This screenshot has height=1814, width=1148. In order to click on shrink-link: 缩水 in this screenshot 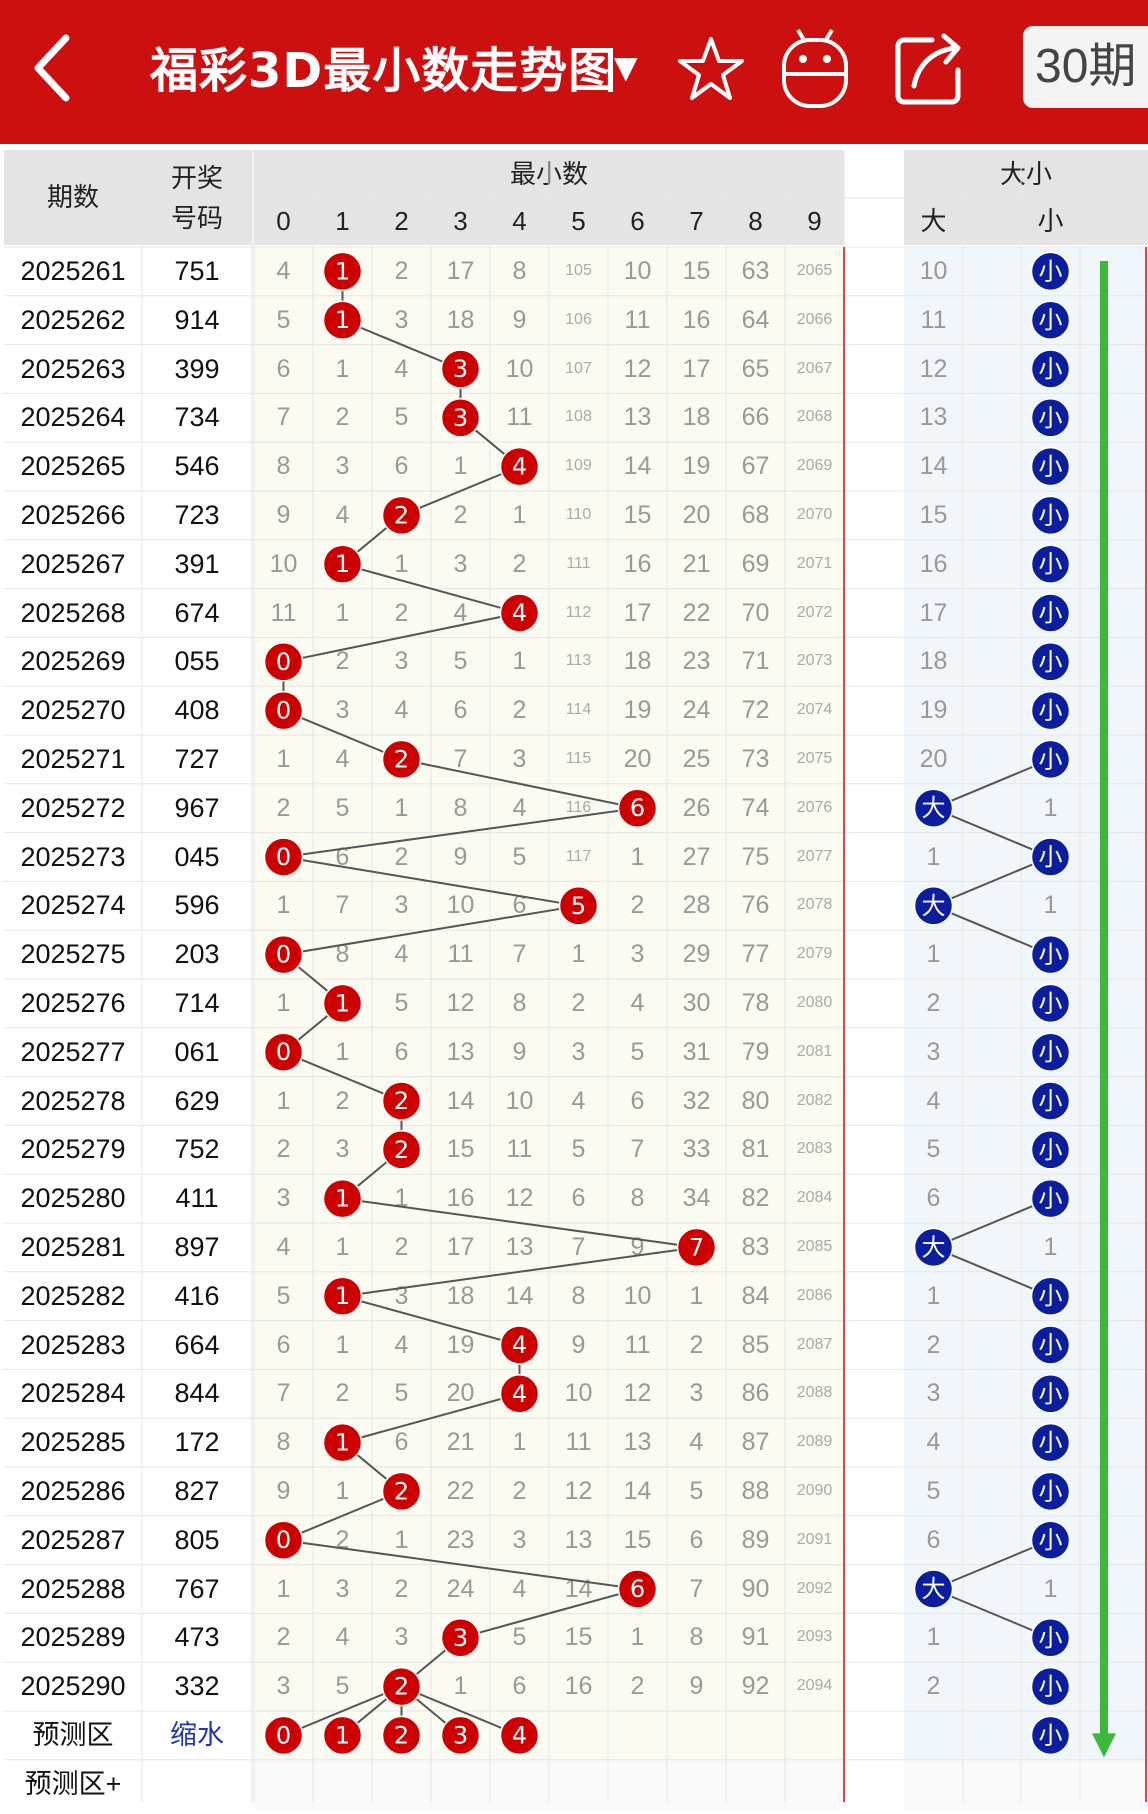, I will do `click(197, 1735)`.